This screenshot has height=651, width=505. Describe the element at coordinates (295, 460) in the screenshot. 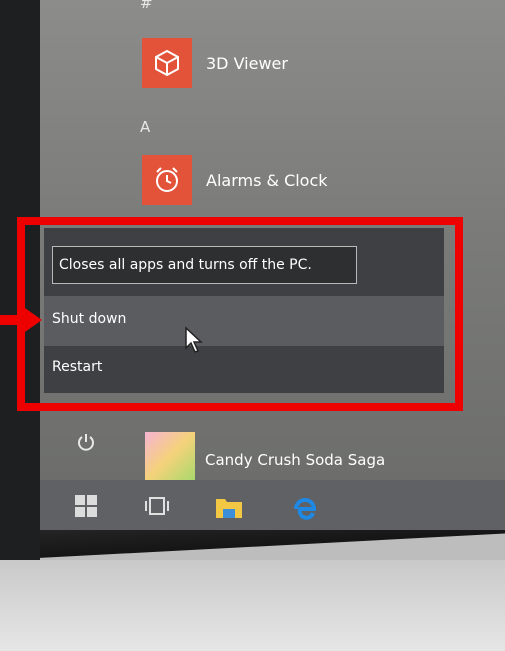

I see `app-label-candy-crush: Candy Crush Soda Saga` at that location.